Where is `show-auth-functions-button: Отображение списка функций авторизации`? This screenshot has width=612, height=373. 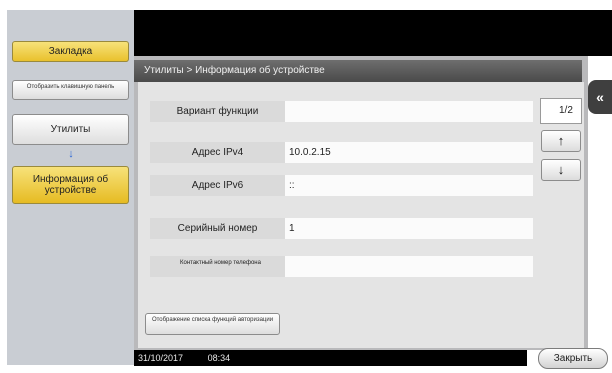 show-auth-functions-button: Отображение списка функций авторизации is located at coordinates (212, 324).